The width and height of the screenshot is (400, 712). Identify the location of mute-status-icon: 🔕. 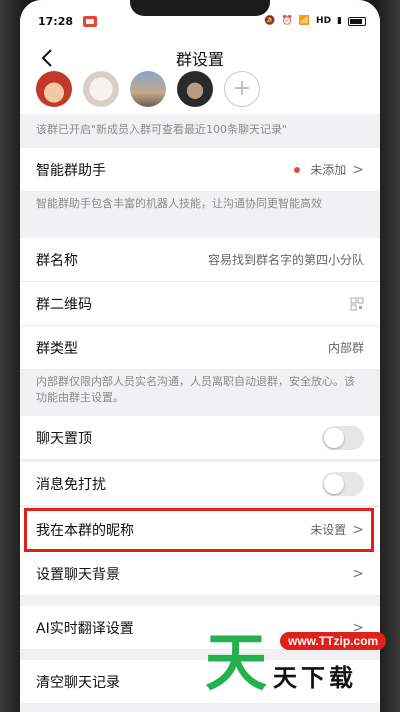
(270, 21).